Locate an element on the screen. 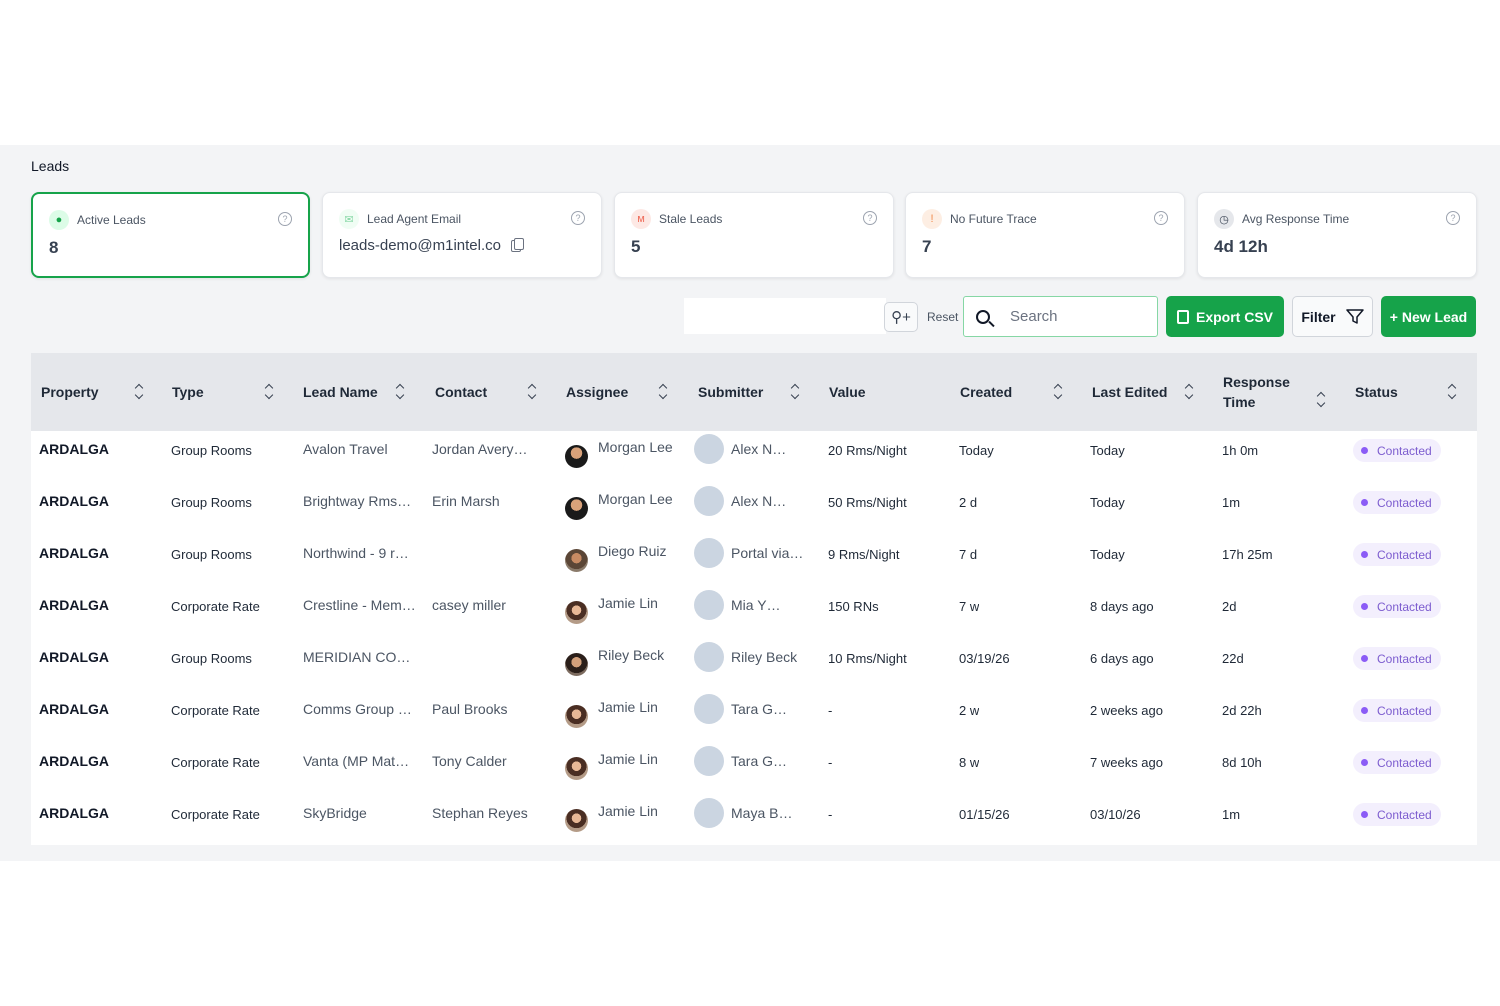 The height and width of the screenshot is (1006, 1500). cell-submitter: Riley Beck is located at coordinates (764, 657).